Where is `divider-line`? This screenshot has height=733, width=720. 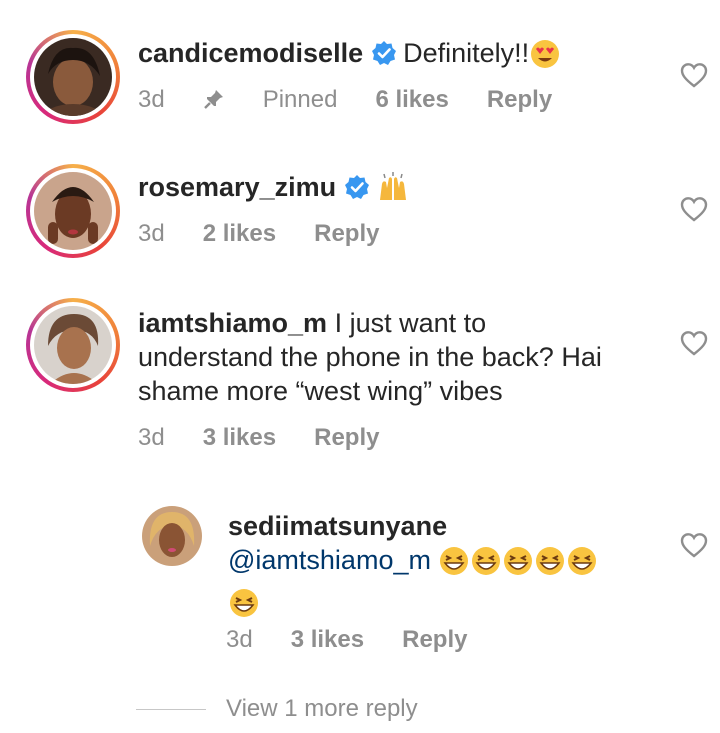 divider-line is located at coordinates (171, 710).